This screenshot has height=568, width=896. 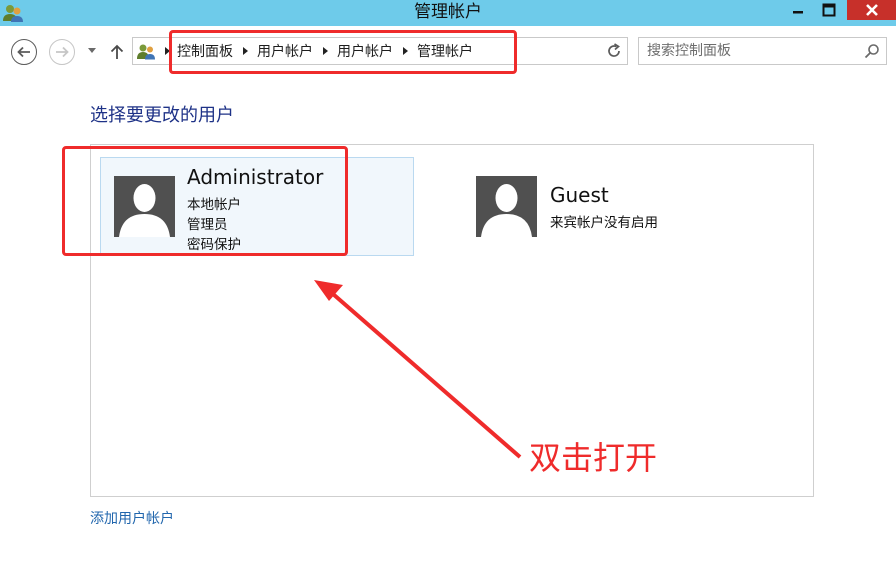 I want to click on up-button, so click(x=117, y=52).